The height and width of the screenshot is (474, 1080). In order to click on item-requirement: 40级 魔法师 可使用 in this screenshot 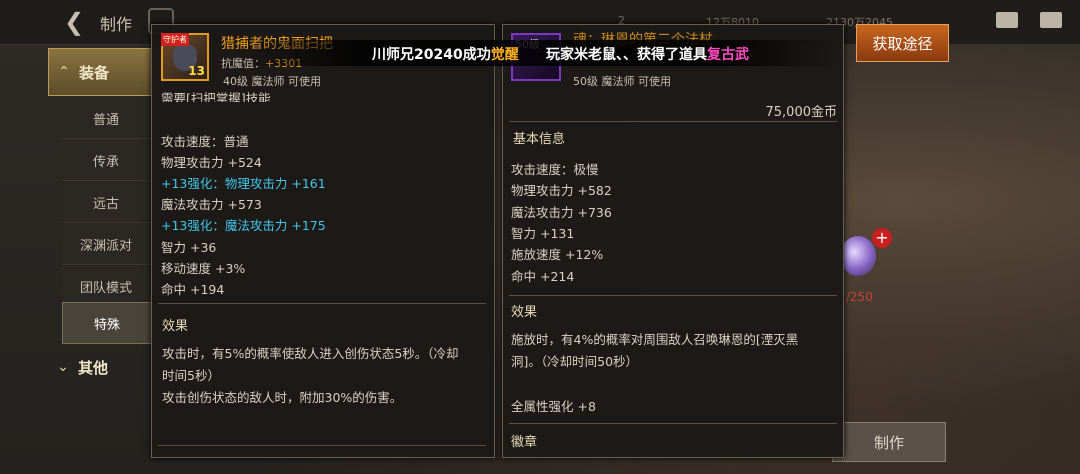, I will do `click(272, 81)`.